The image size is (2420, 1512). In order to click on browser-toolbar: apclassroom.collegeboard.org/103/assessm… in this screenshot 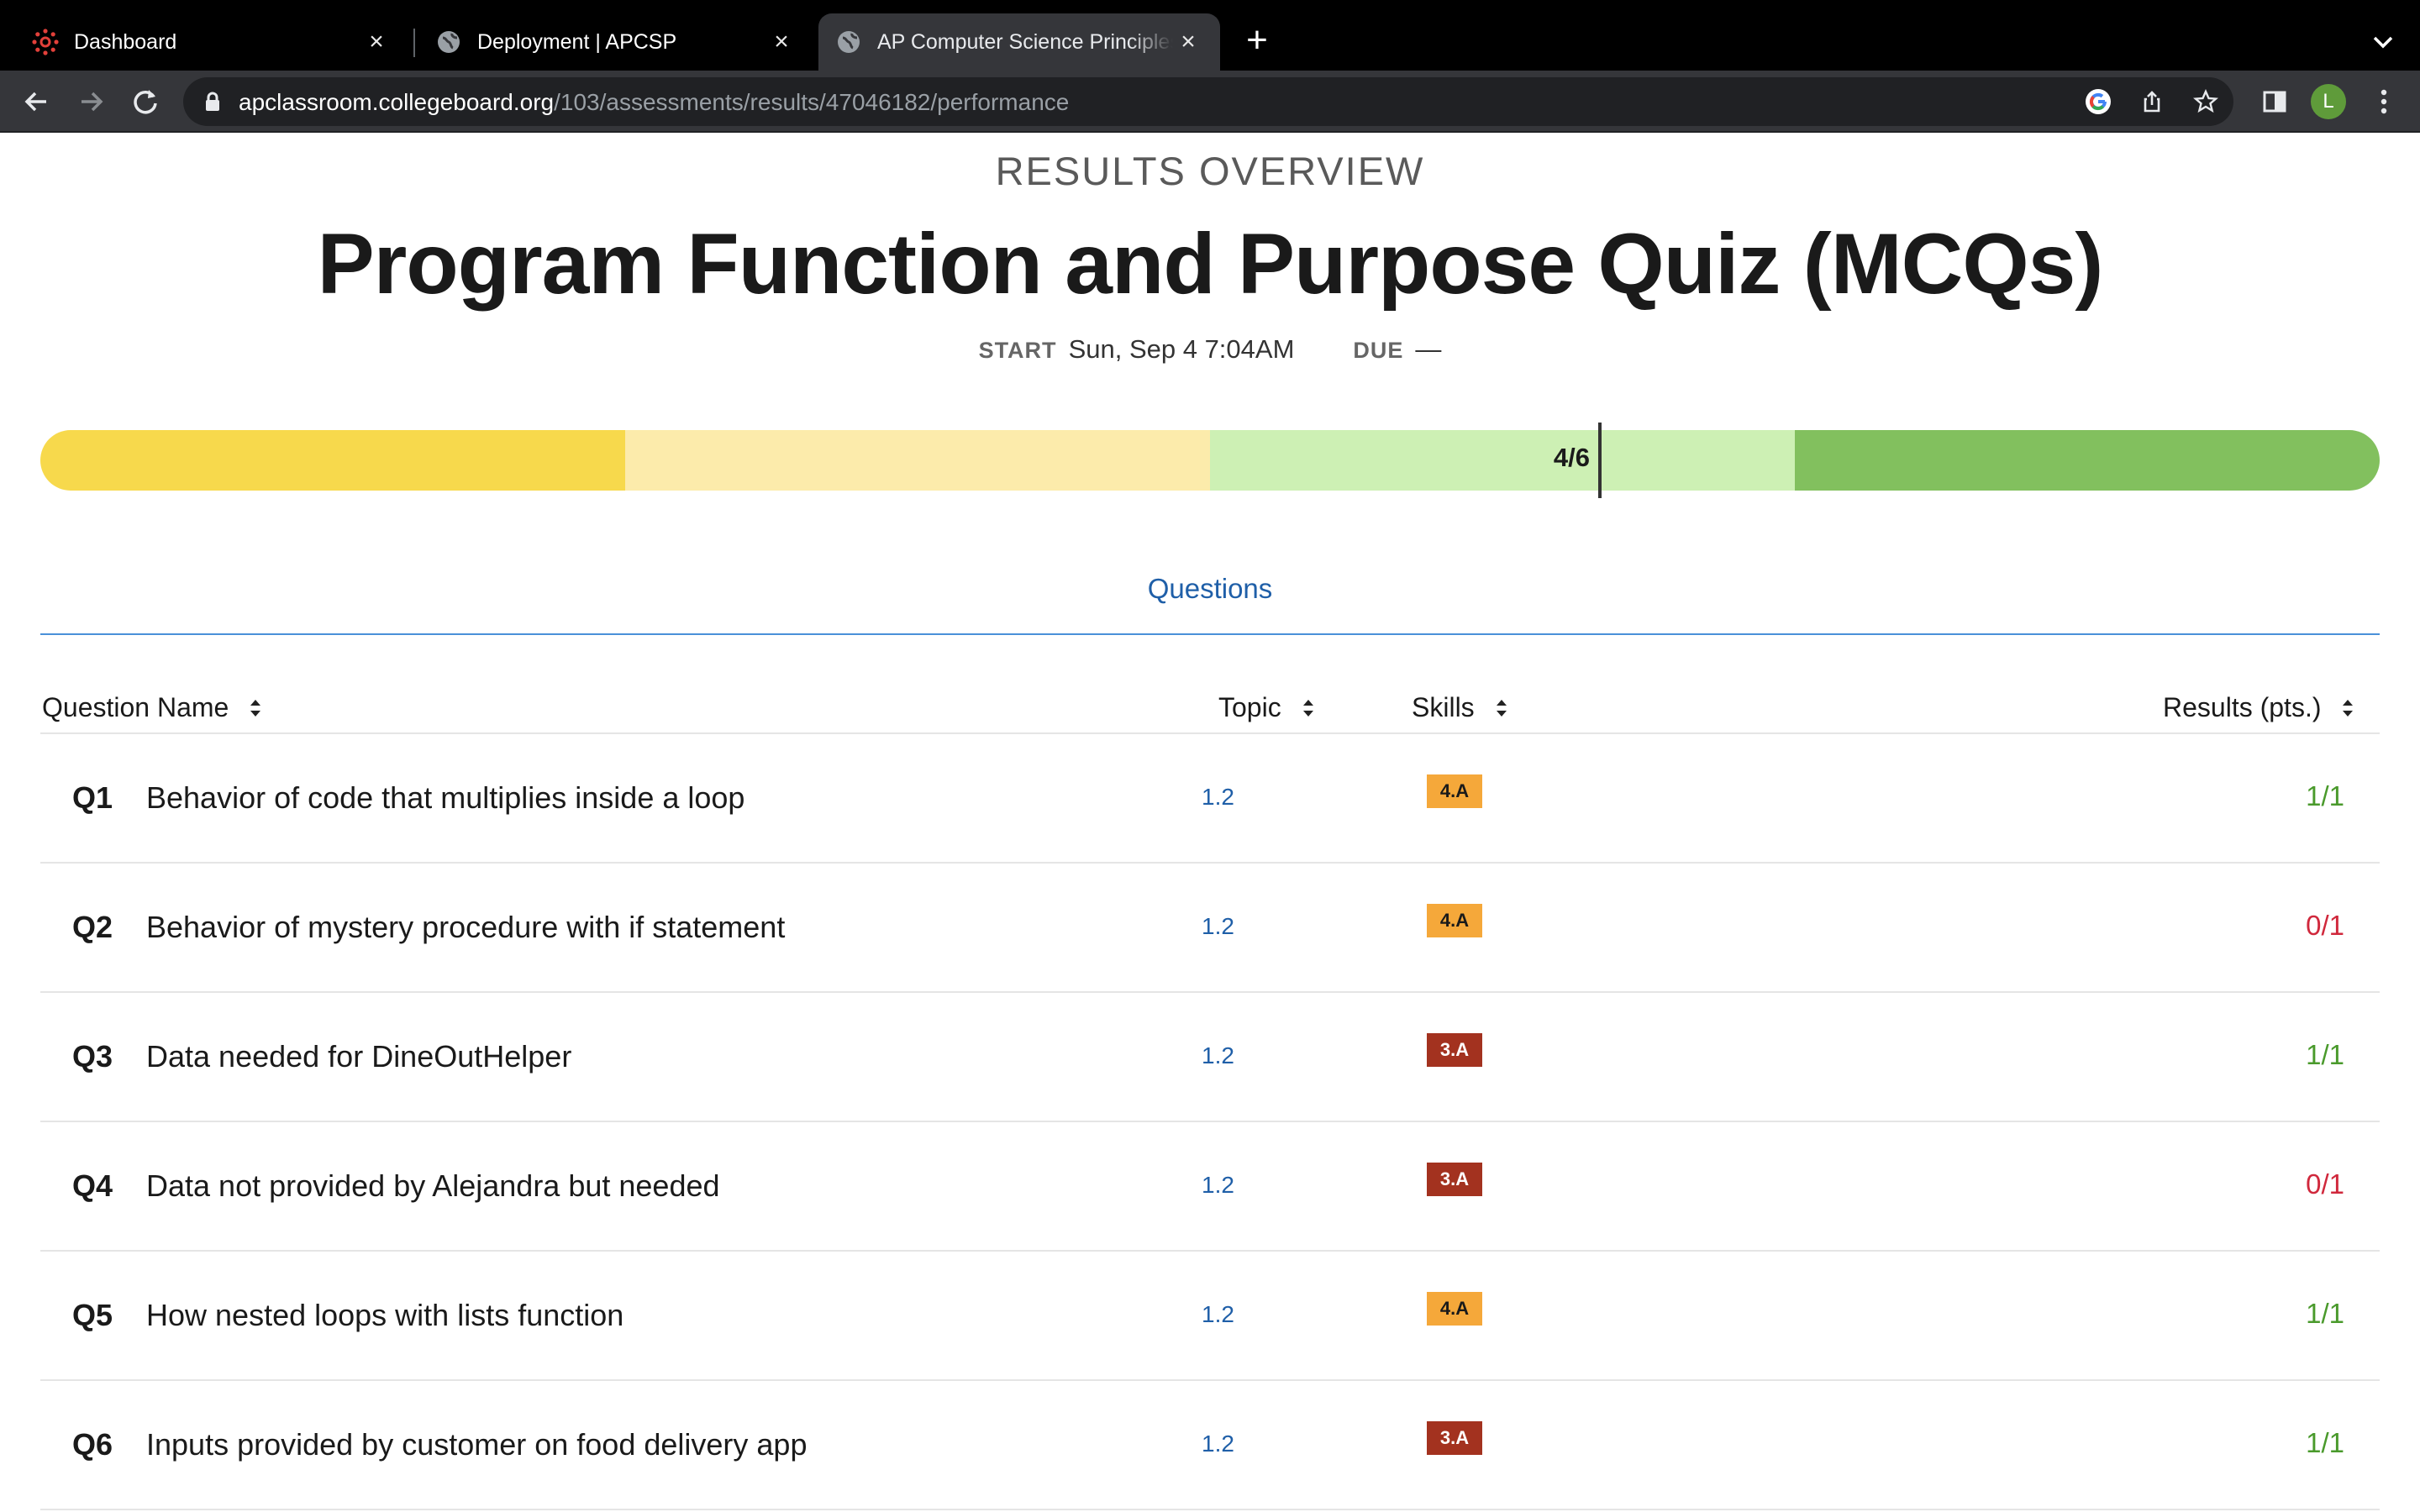, I will do `click(1210, 102)`.